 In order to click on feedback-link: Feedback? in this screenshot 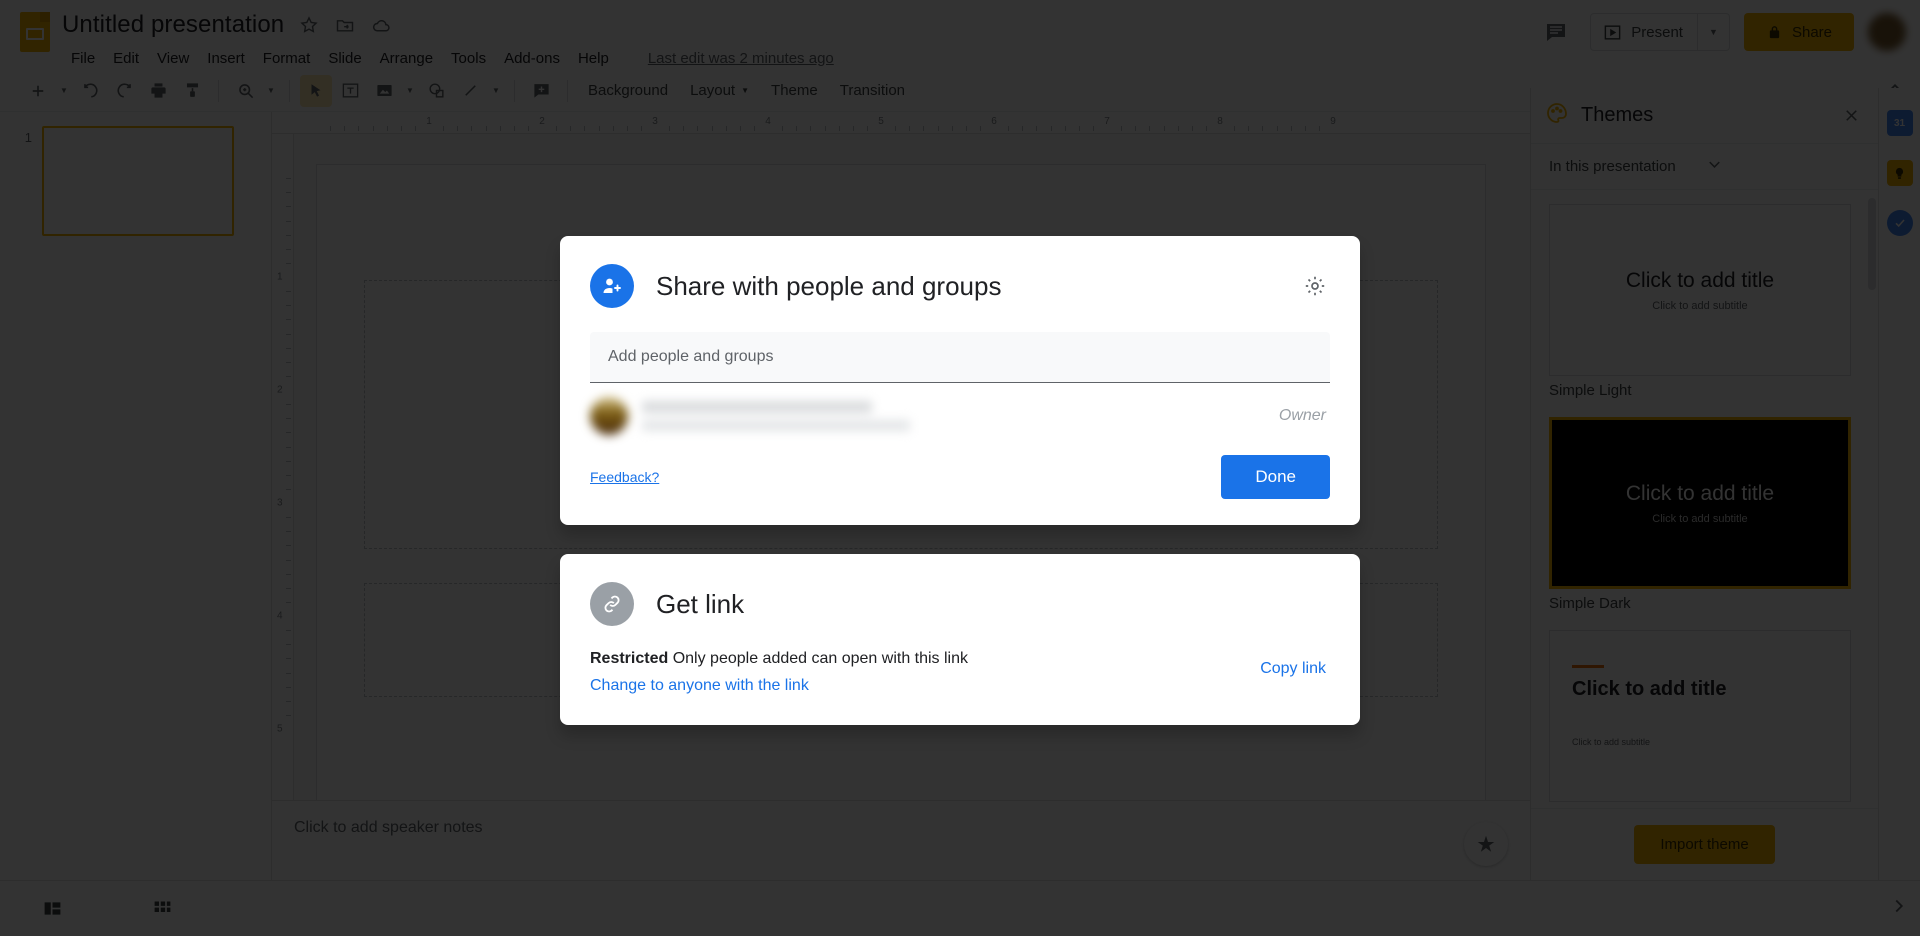, I will do `click(905, 477)`.